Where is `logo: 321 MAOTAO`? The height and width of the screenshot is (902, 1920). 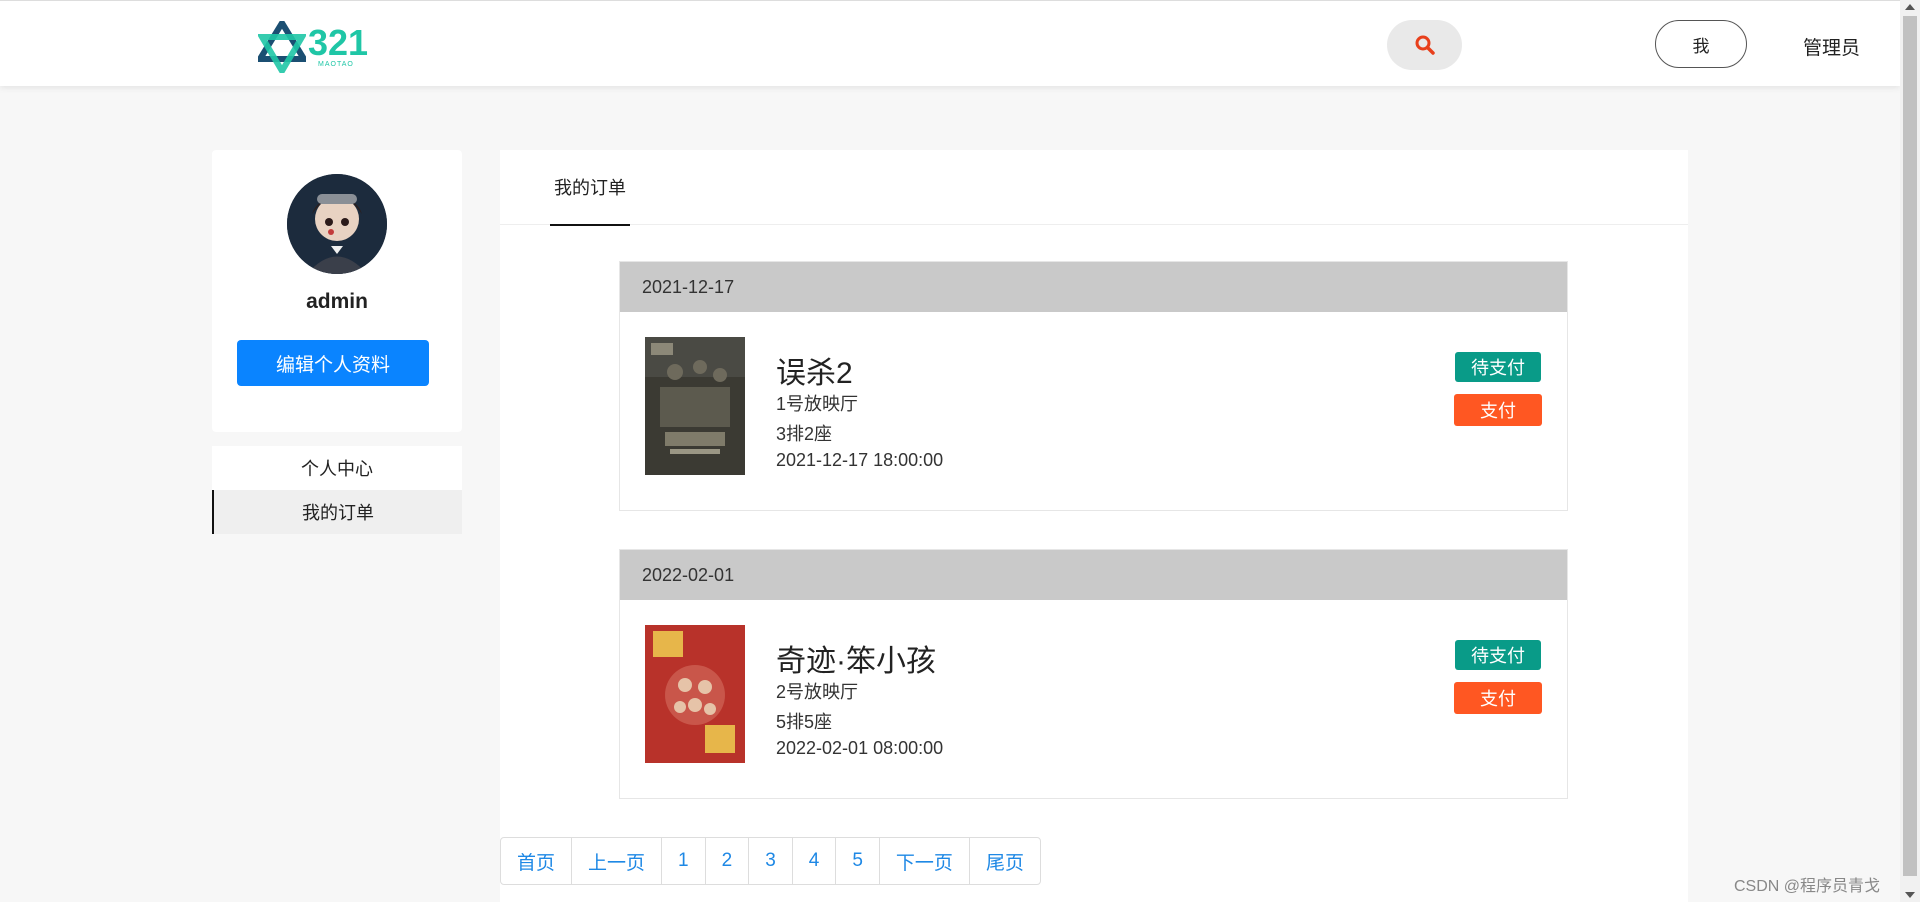
logo: 321 MAOTAO is located at coordinates (313, 47).